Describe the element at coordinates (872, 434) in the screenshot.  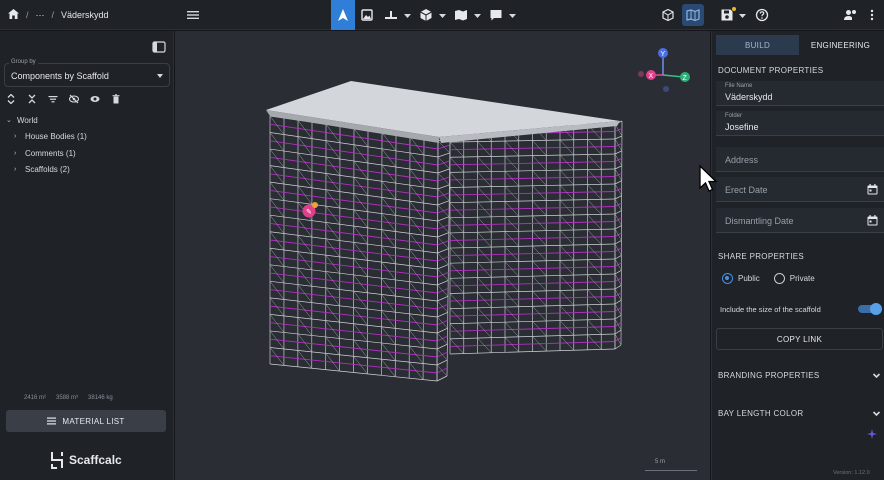
I see `sparkle-icon` at that location.